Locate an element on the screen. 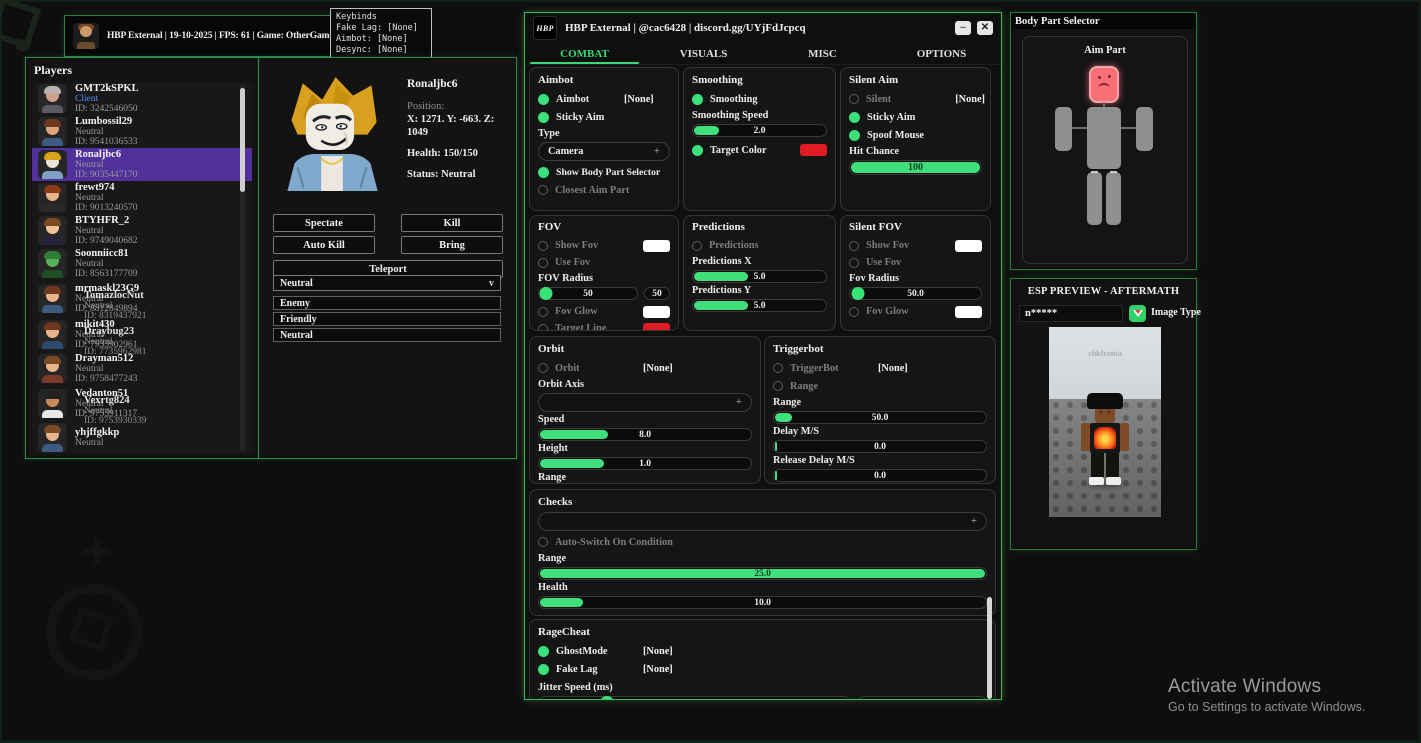  player-row: Drayman512 Neutral ID: 9758477243 is located at coordinates (142, 368).